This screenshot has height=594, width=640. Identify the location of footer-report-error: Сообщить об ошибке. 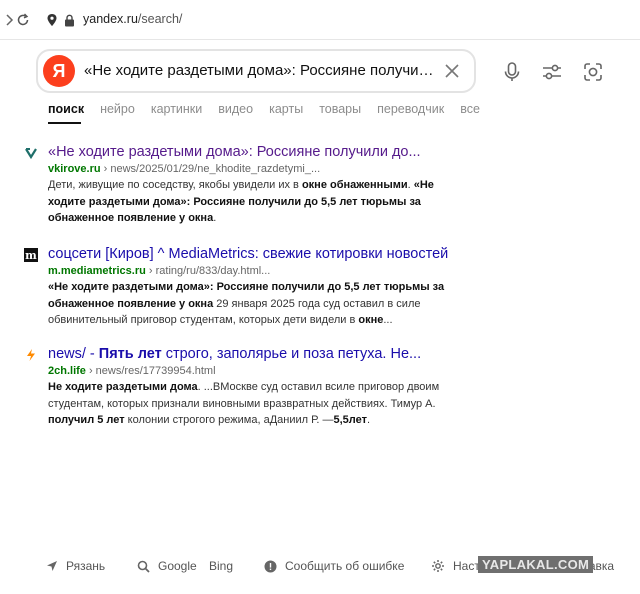
(334, 566).